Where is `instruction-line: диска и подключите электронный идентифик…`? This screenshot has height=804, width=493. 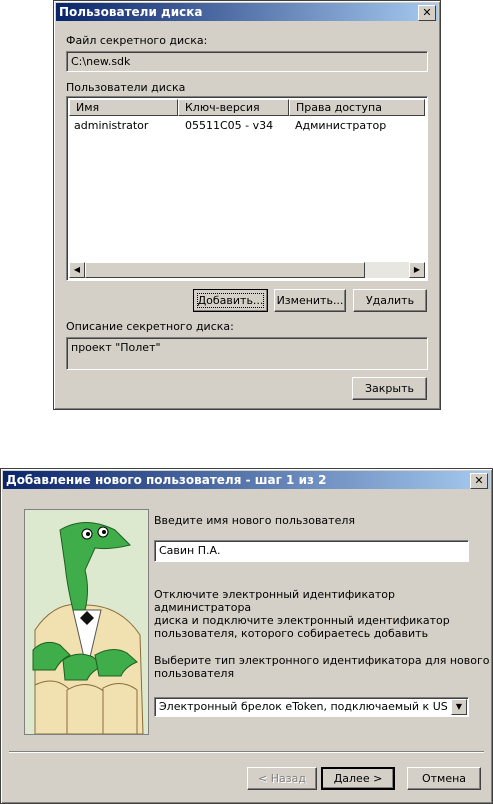
instruction-line: диска и подключите электронный идентифик… is located at coordinates (302, 620).